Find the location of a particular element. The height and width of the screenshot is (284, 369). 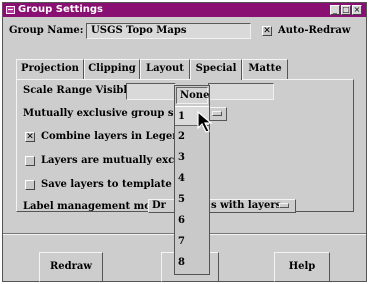

minimize-button: _ is located at coordinates (335, 10).